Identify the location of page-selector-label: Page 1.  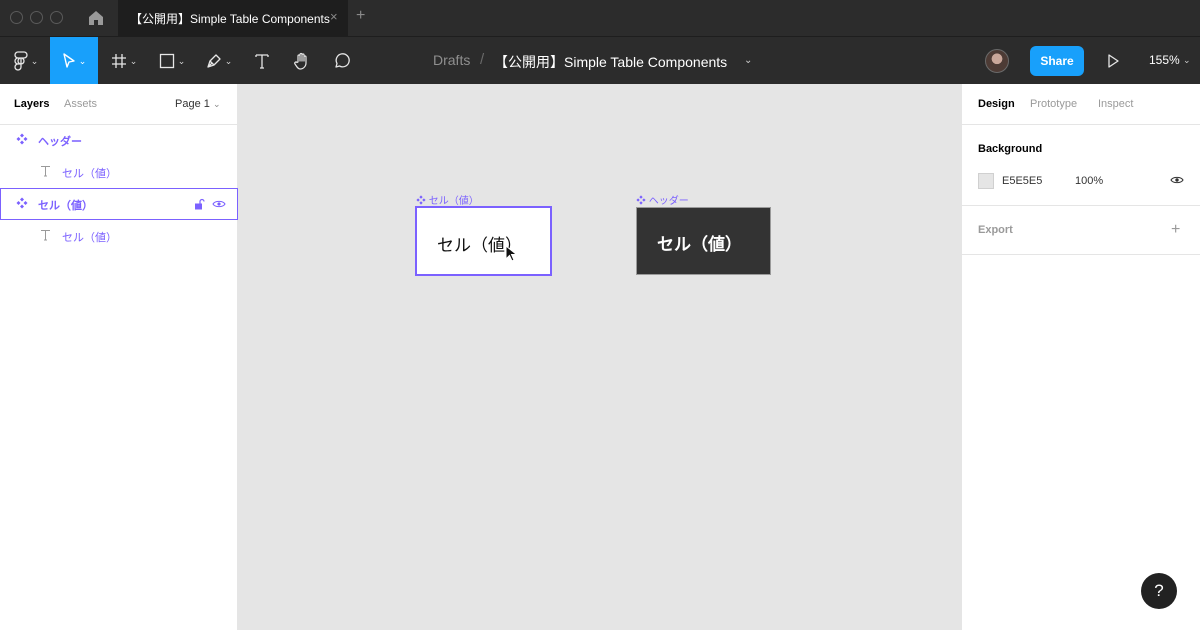
(192, 104).